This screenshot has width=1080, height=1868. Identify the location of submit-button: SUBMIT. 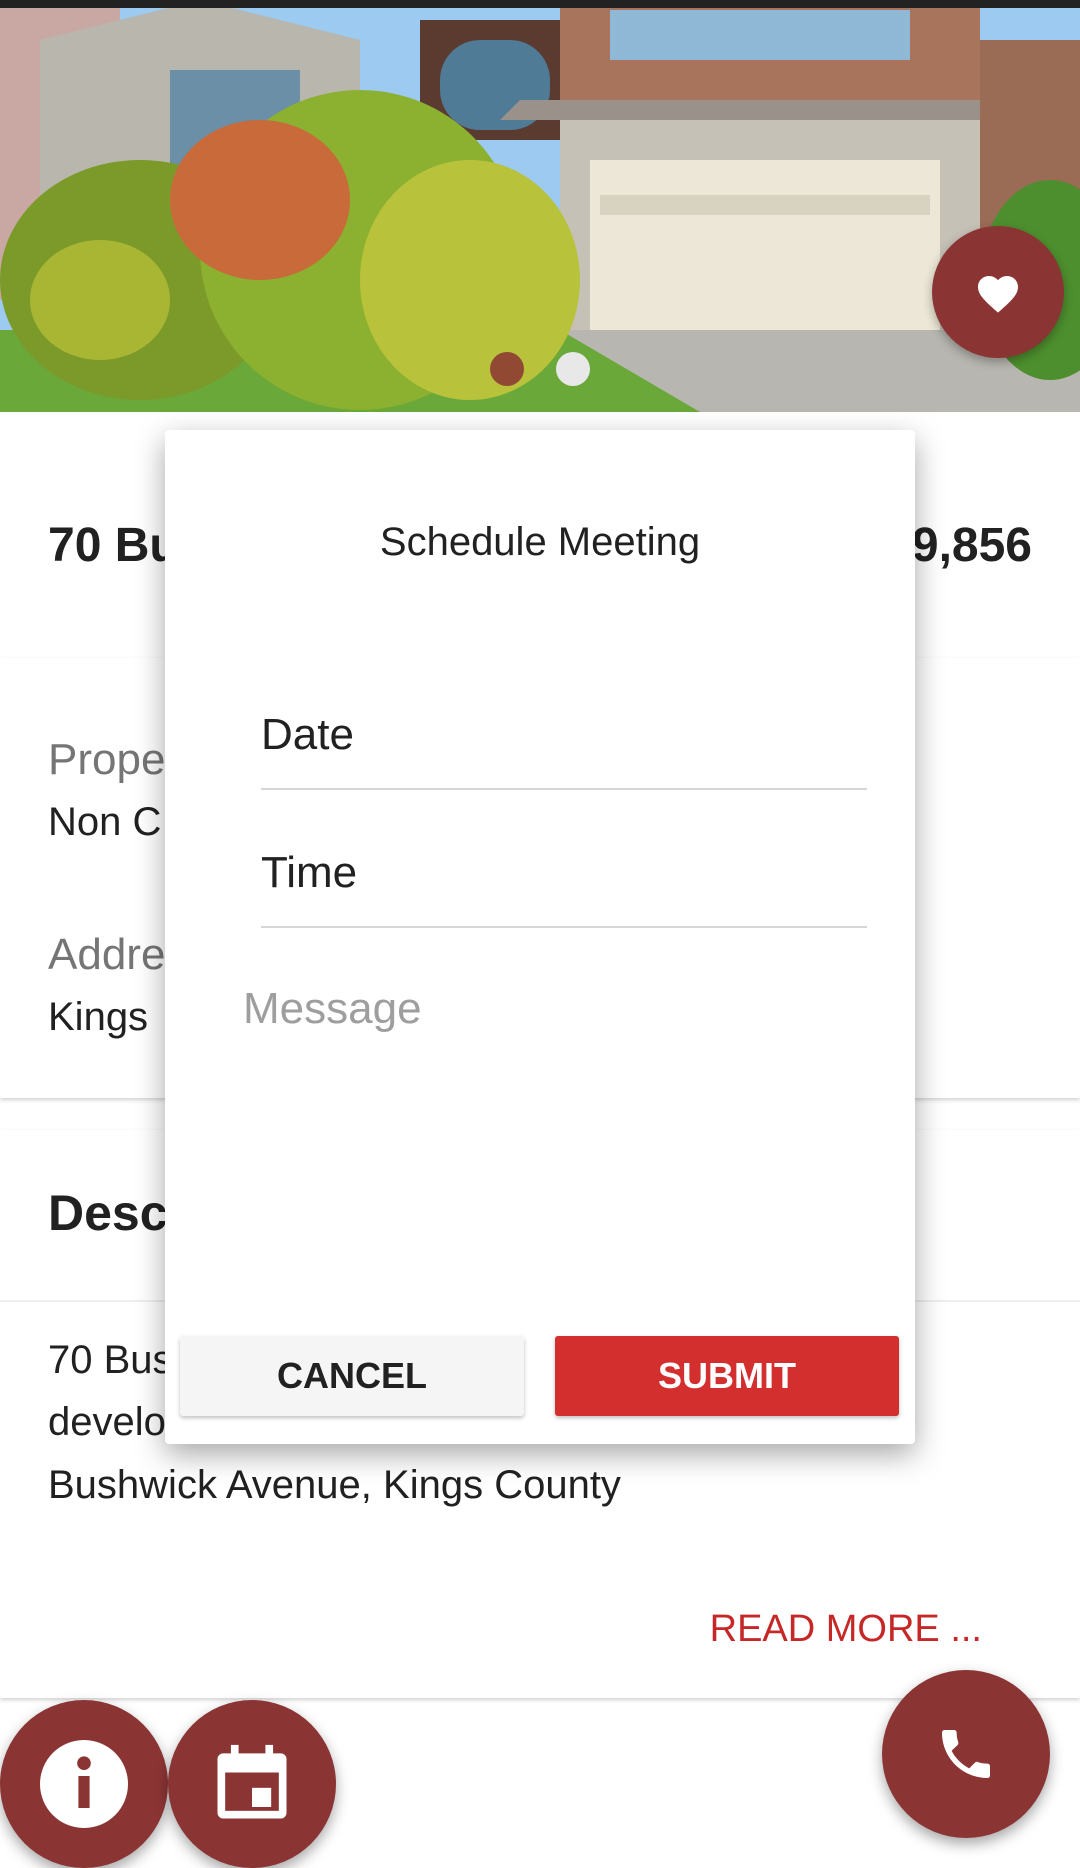
(727, 1376).